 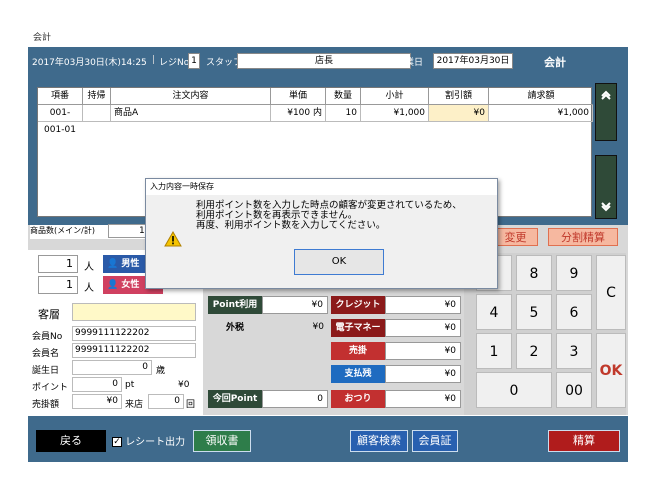 What do you see at coordinates (46, 354) in the screenshot?
I see `member-name-label: 会員名` at bounding box center [46, 354].